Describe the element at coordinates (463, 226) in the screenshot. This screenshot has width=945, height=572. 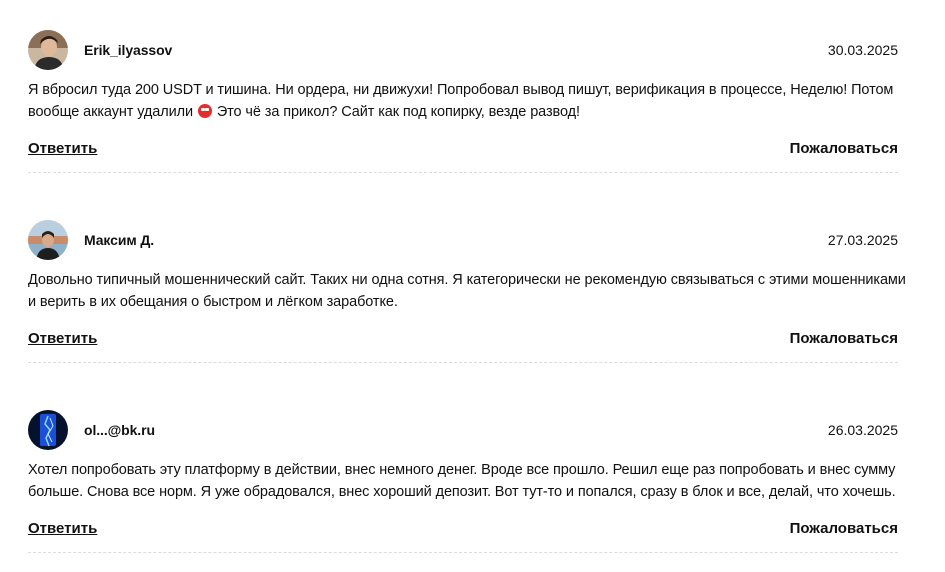
I see `comment-header: Максим Д. 27.03.2025` at that location.